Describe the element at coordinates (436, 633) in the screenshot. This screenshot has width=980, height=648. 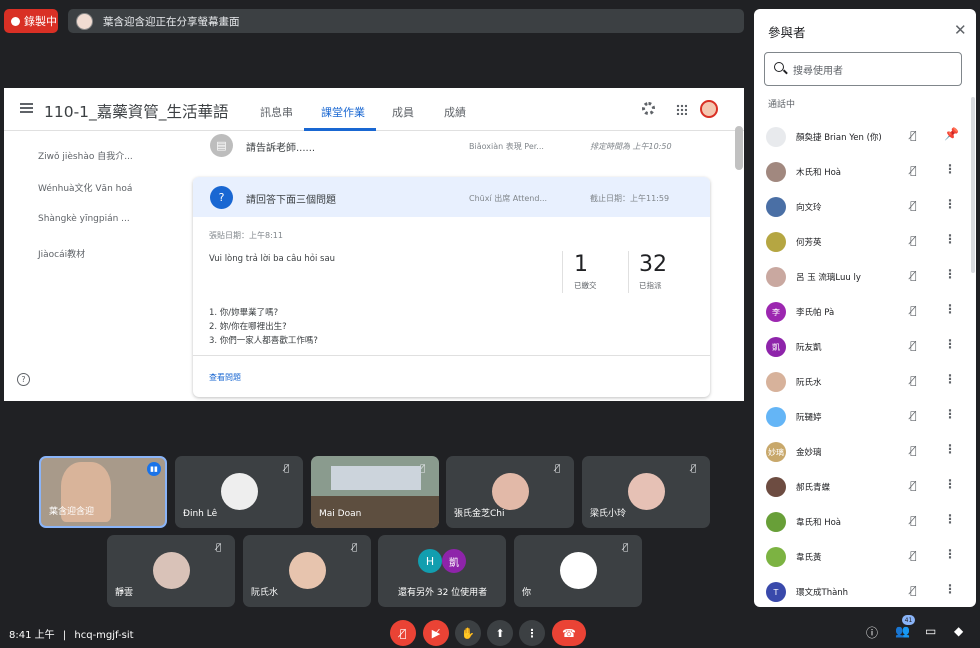
I see `camera-toggle-button: ▶̸` at that location.